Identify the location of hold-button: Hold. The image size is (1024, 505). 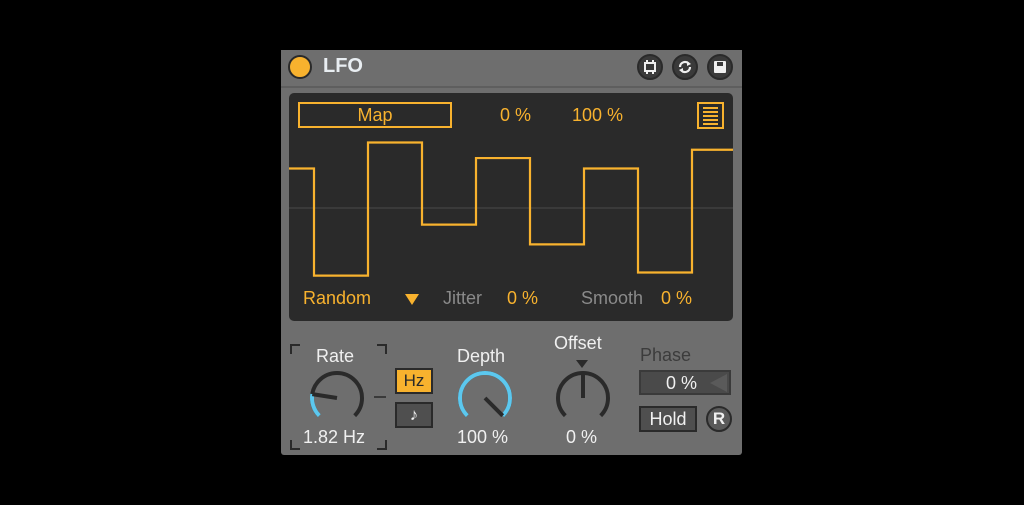
(668, 419).